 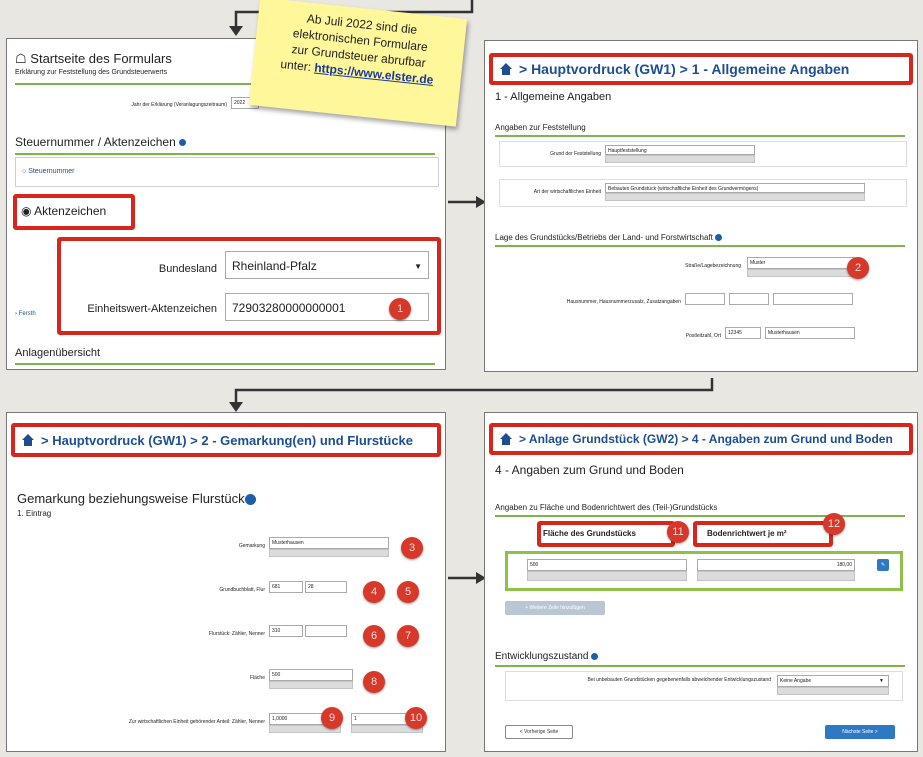 What do you see at coordinates (400, 309) in the screenshot?
I see `marker-1: 1` at bounding box center [400, 309].